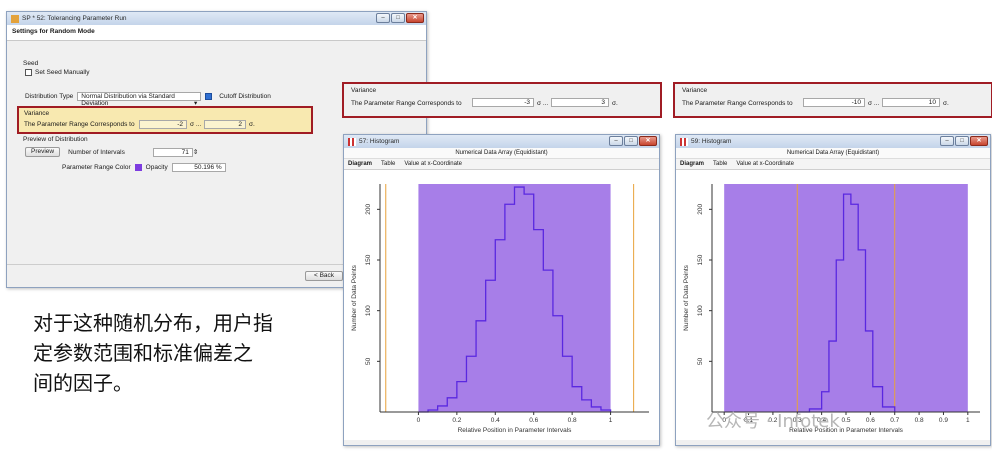 The image size is (992, 458). What do you see at coordinates (96, 167) in the screenshot?
I see `range-color-label: Parameter Range Color` at bounding box center [96, 167].